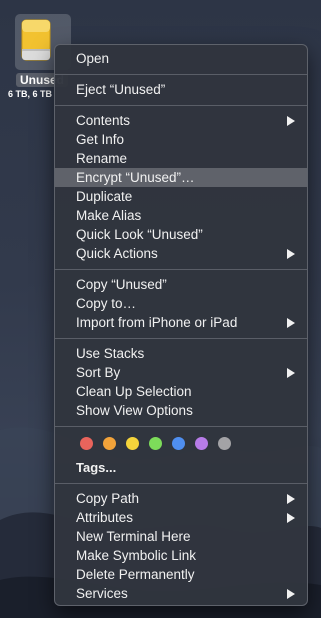  I want to click on menu-item-copy-unused: Copy “Unused”, so click(181, 284).